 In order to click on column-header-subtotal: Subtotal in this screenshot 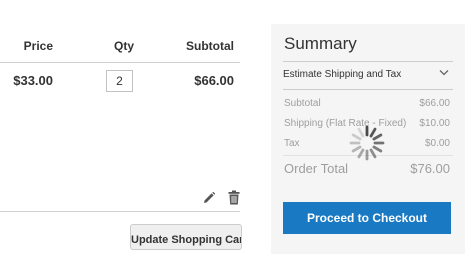, I will do `click(210, 46)`.